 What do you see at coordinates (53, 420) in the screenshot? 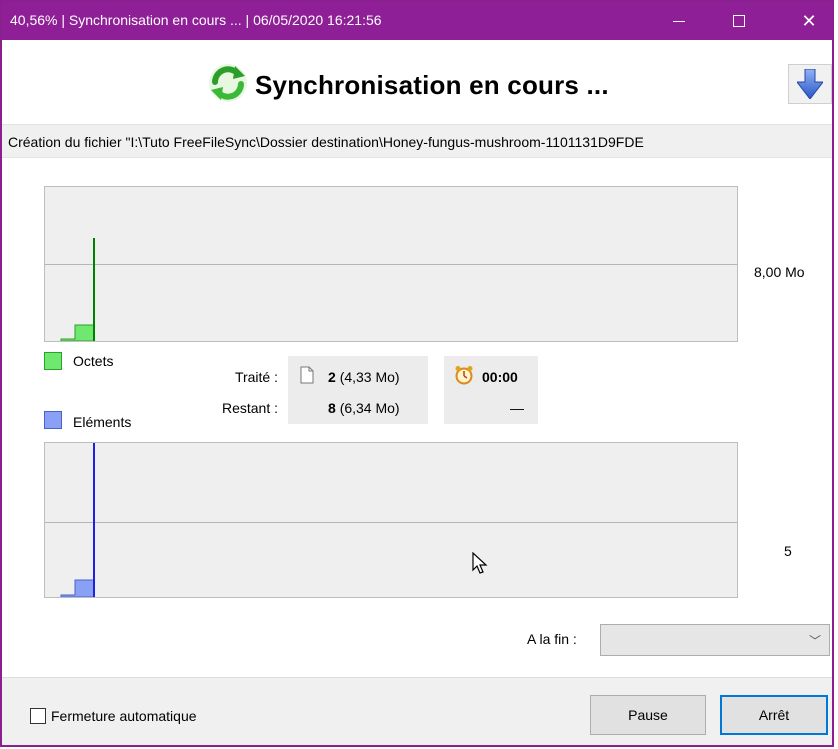
I see `items-legend-swatch` at bounding box center [53, 420].